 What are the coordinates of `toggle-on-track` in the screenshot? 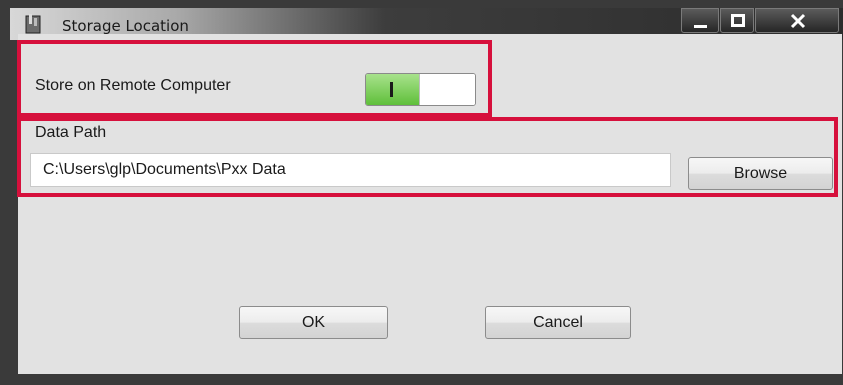 It's located at (392, 89).